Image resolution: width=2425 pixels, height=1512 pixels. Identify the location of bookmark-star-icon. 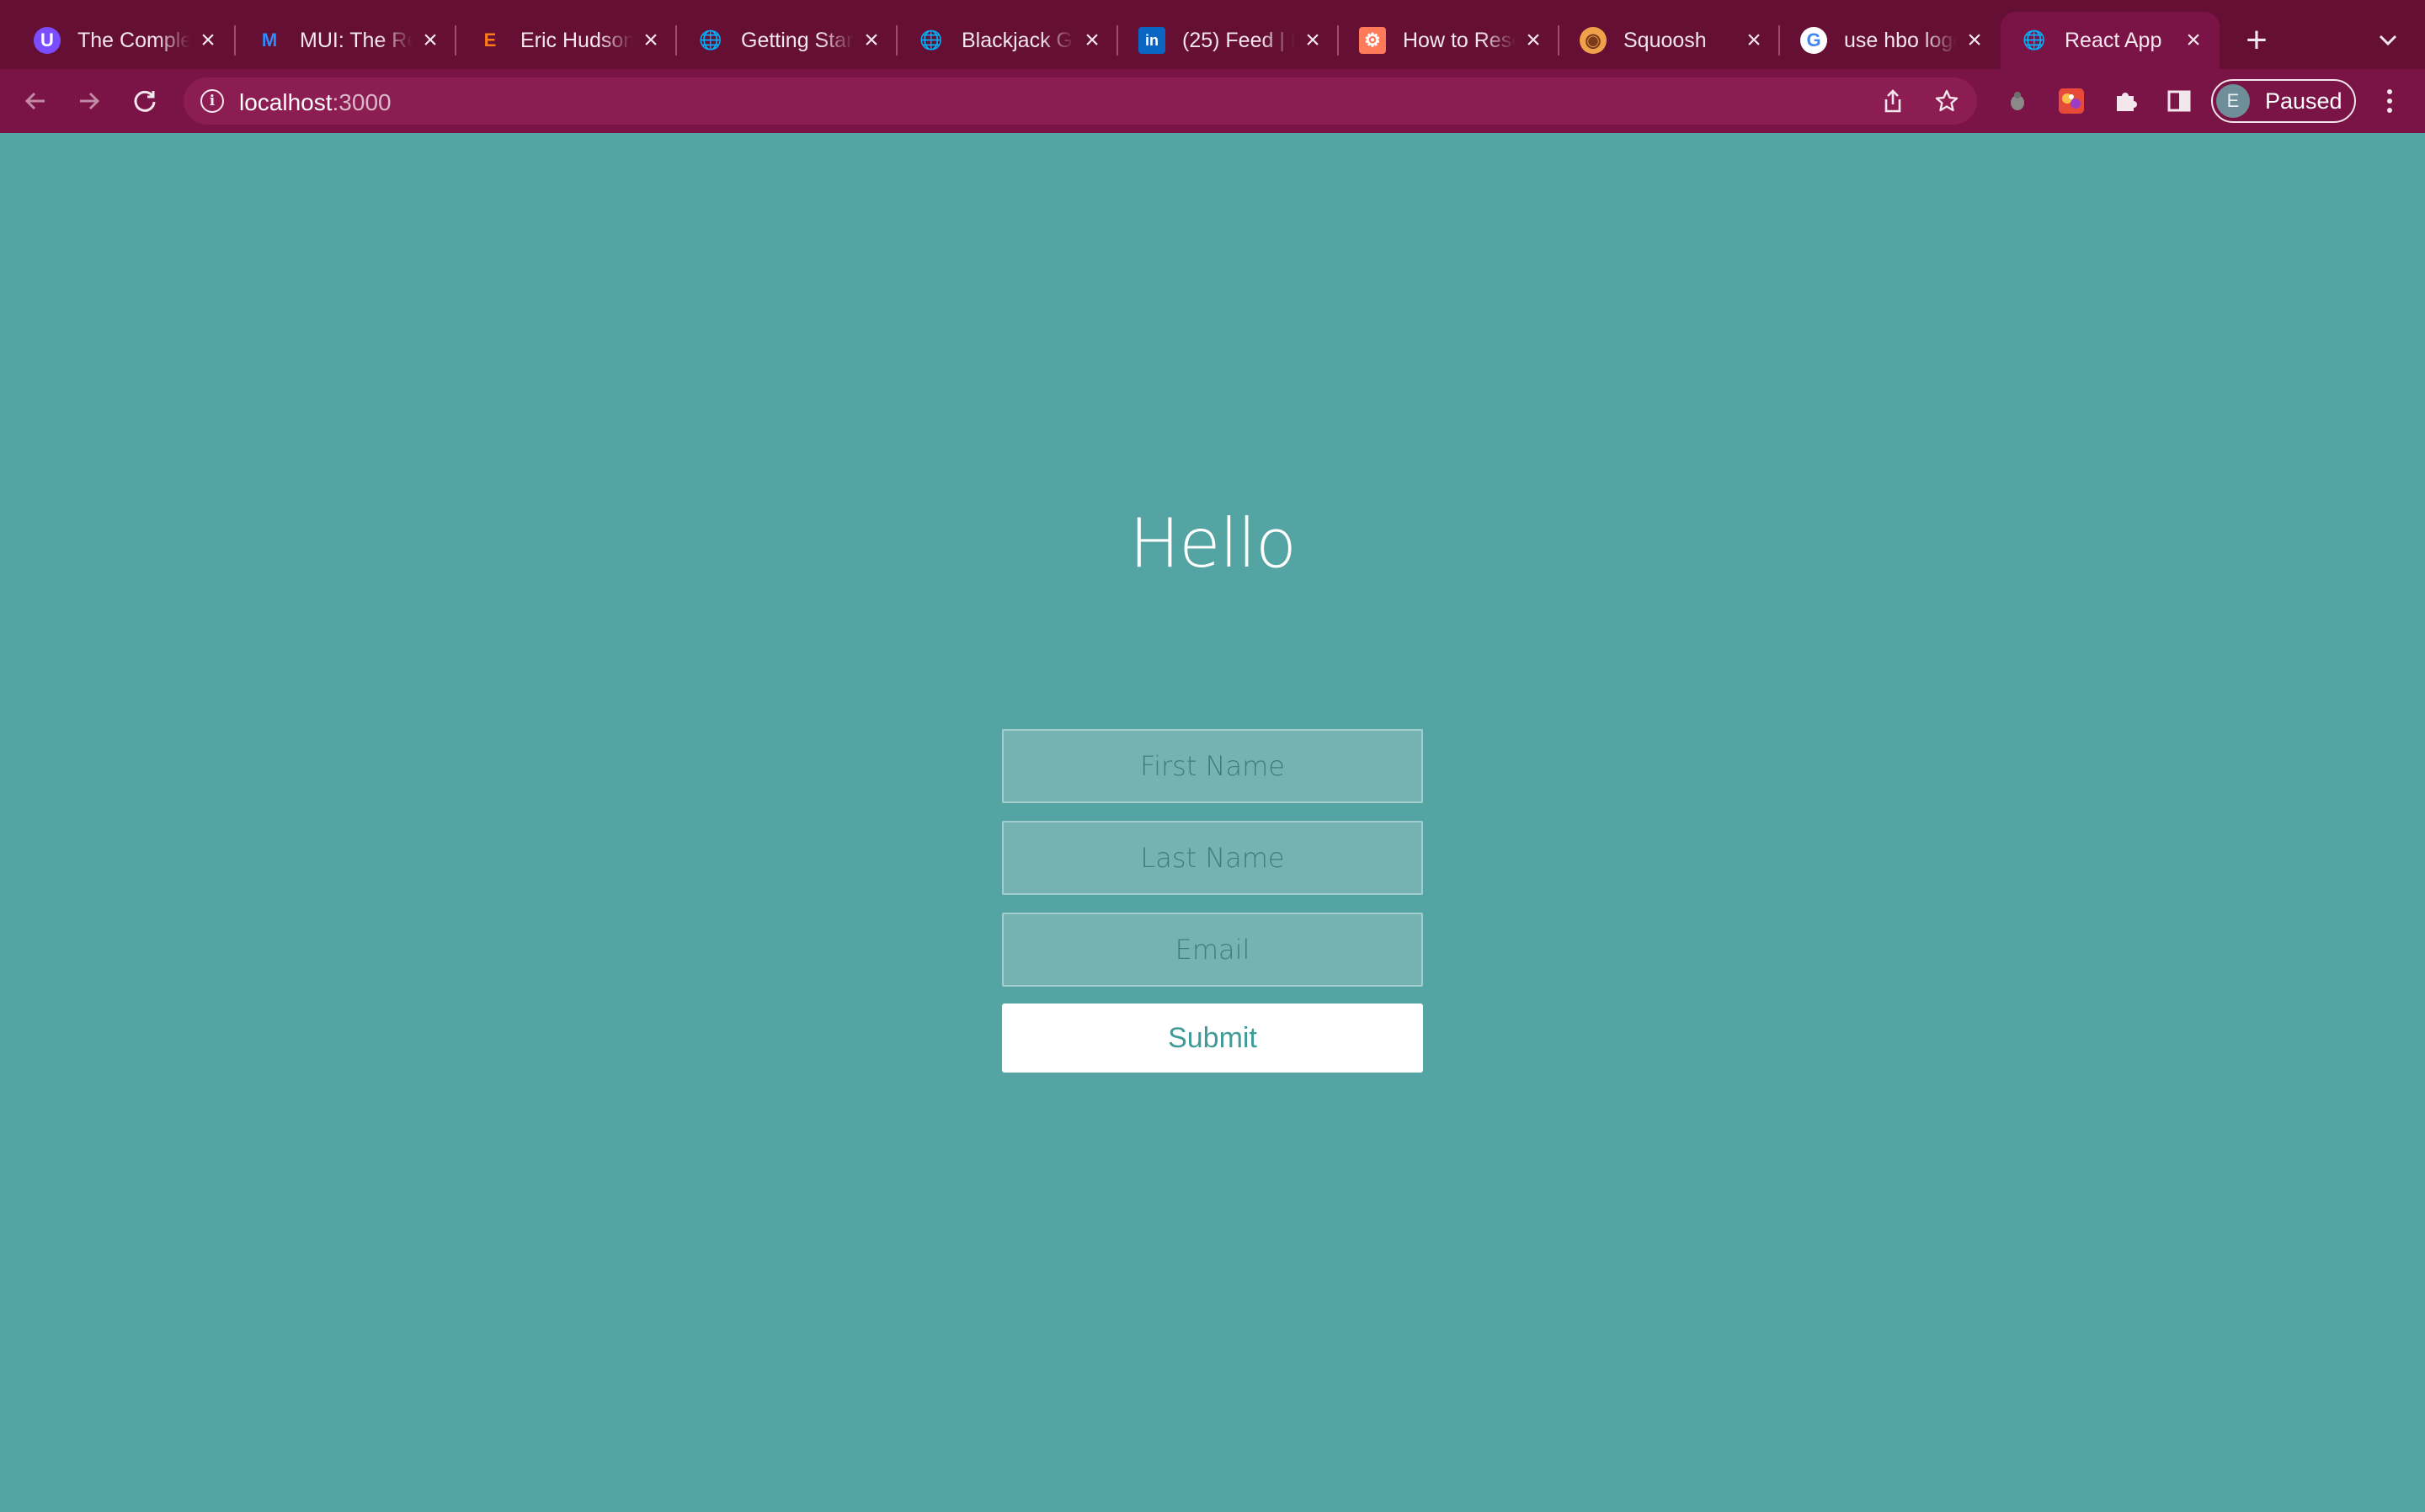
(1947, 101).